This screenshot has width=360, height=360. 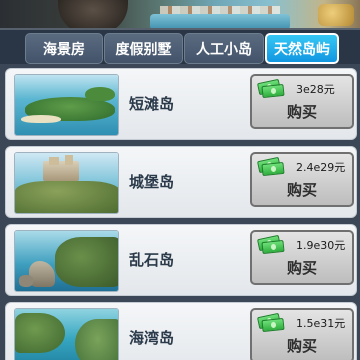 What do you see at coordinates (180, 15) in the screenshot?
I see `top-scene-banner` at bounding box center [180, 15].